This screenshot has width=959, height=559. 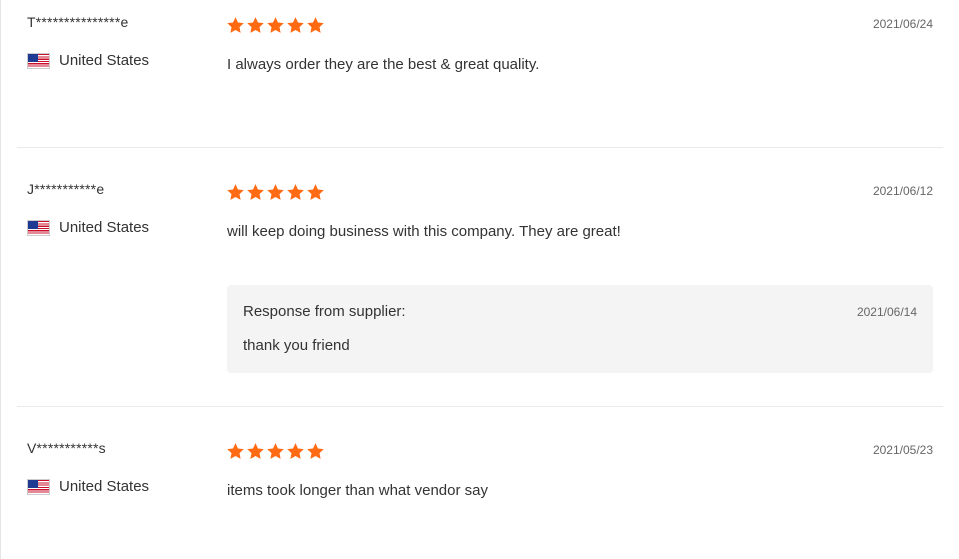 I want to click on left-border, so click(x=0, y=279).